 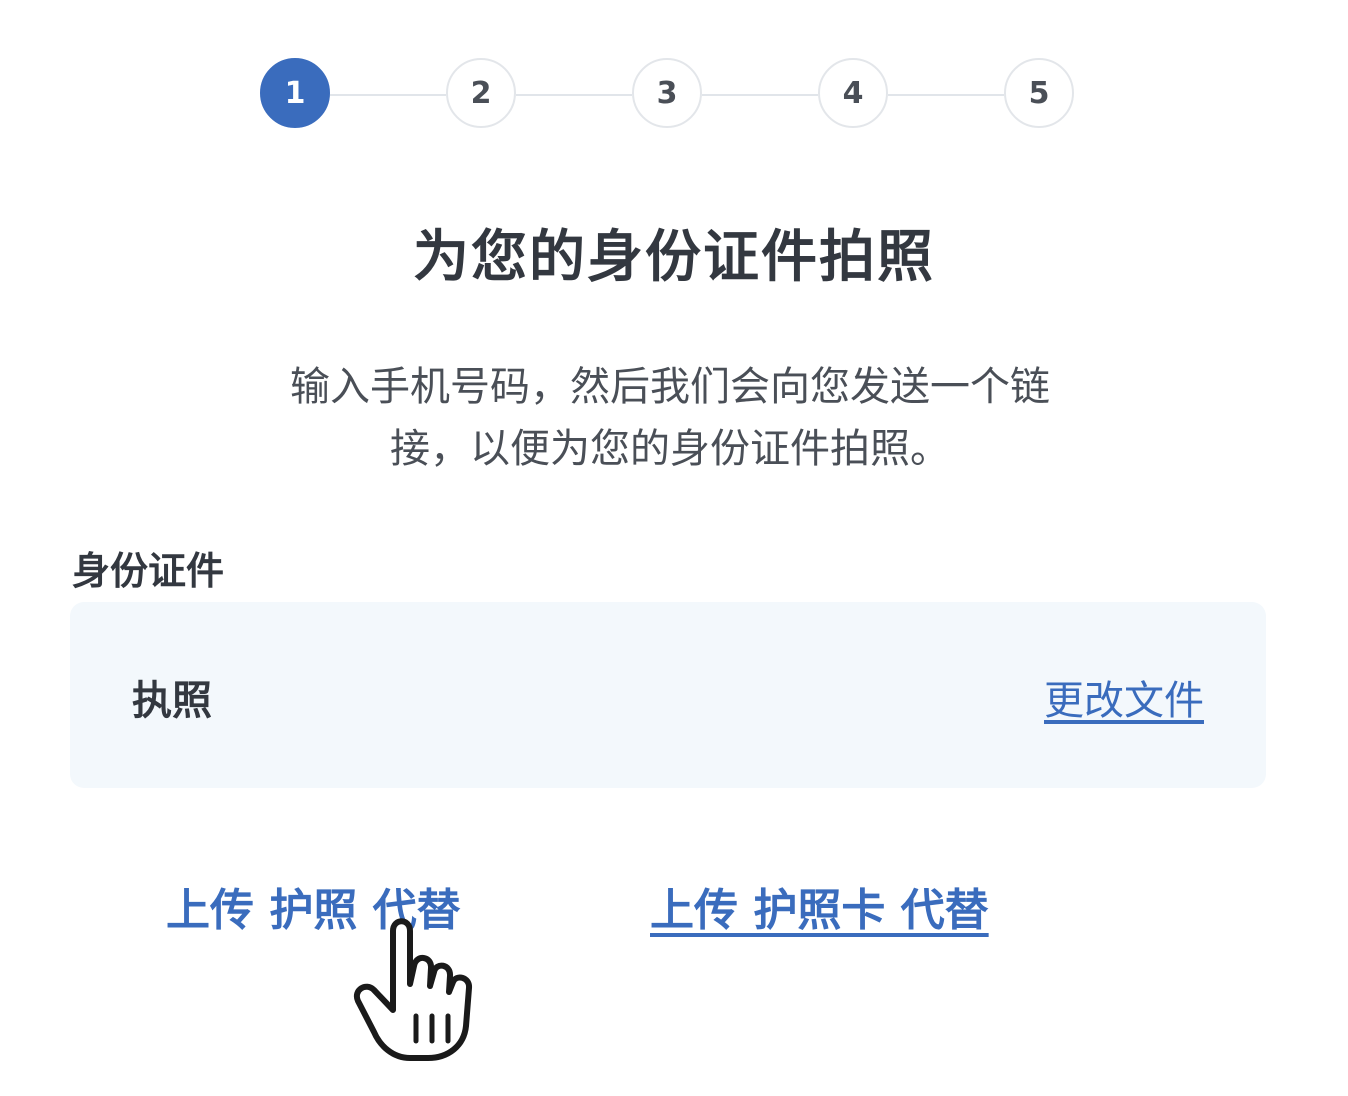 I want to click on description-line-1: 输入手机号码，然后我们会向您发送一个链, so click(x=670, y=387).